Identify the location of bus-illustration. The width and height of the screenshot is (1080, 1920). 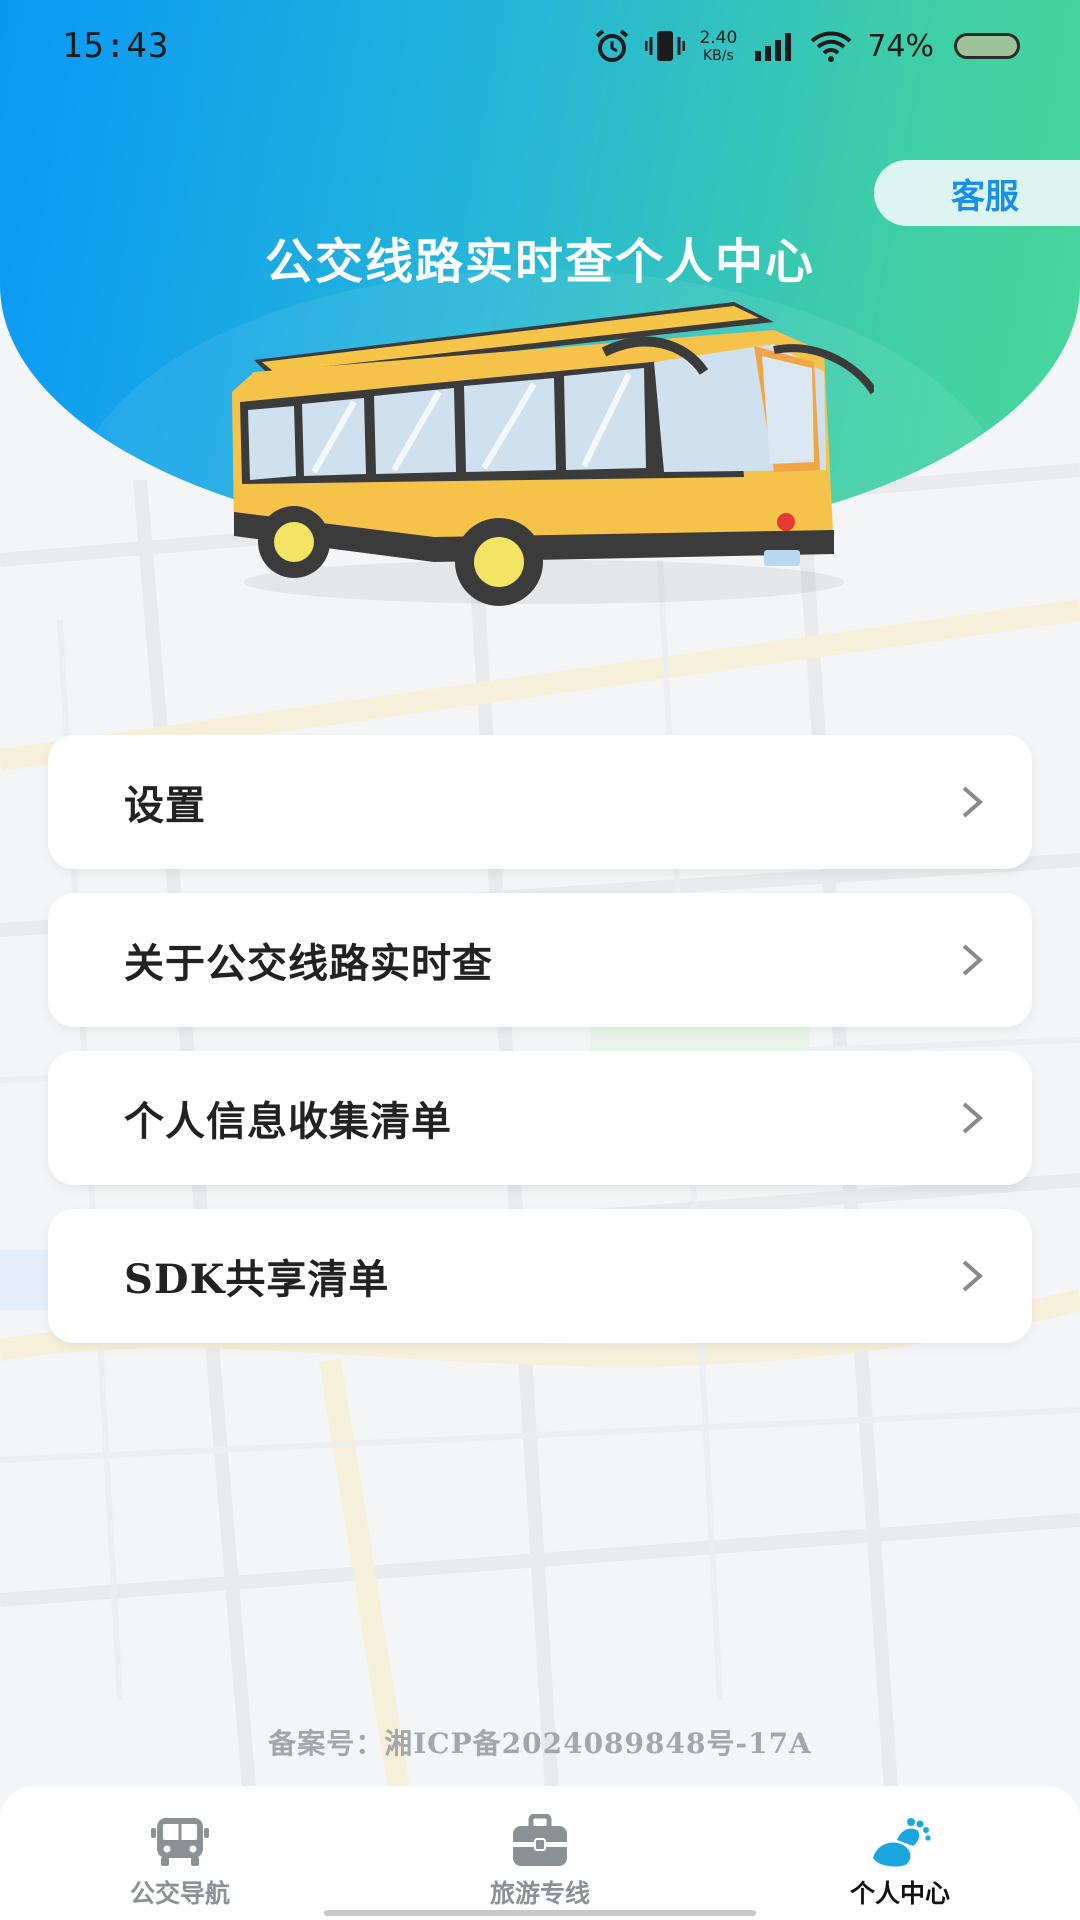
(553, 454).